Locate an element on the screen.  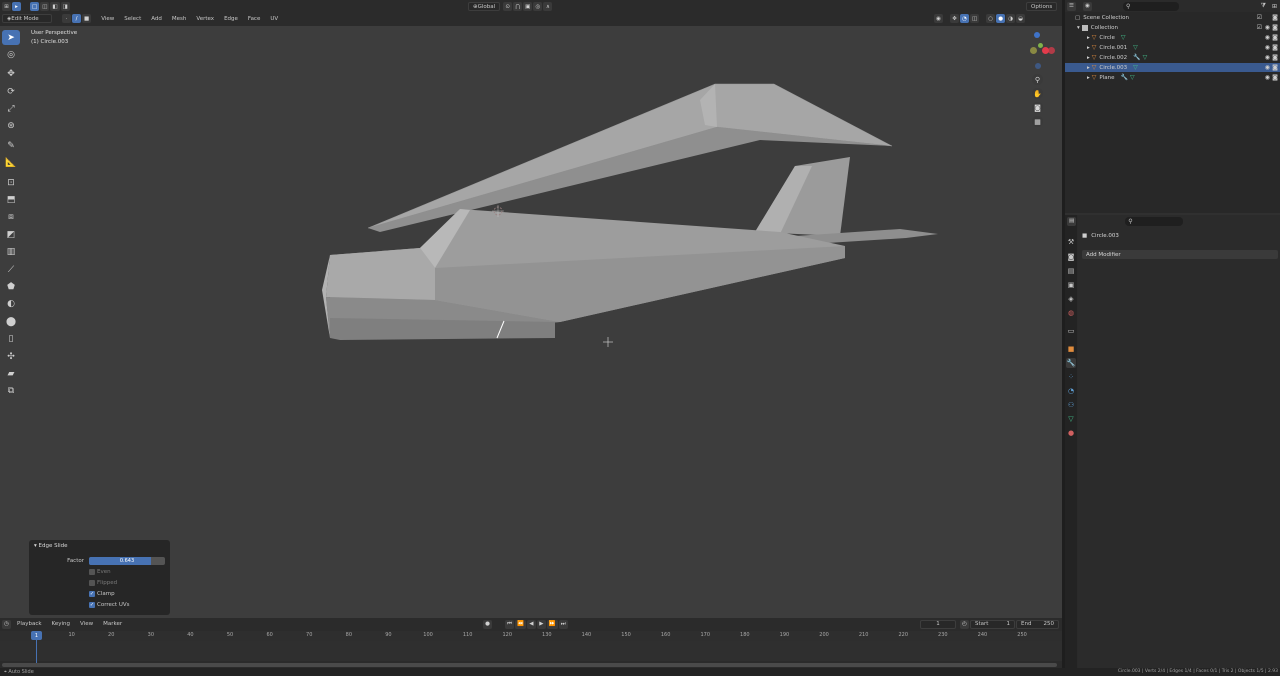
menu-select: Select is located at coordinates (132, 19).